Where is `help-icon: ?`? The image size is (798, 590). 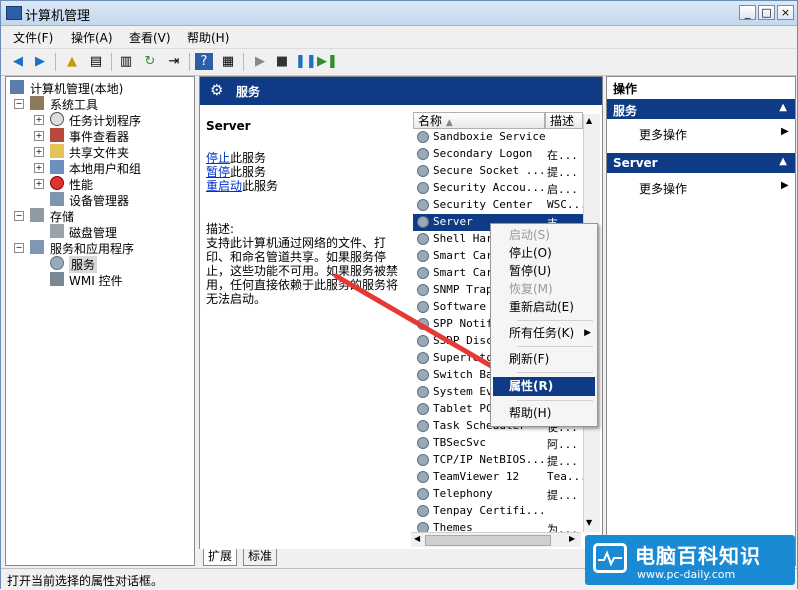 help-icon: ? is located at coordinates (204, 61).